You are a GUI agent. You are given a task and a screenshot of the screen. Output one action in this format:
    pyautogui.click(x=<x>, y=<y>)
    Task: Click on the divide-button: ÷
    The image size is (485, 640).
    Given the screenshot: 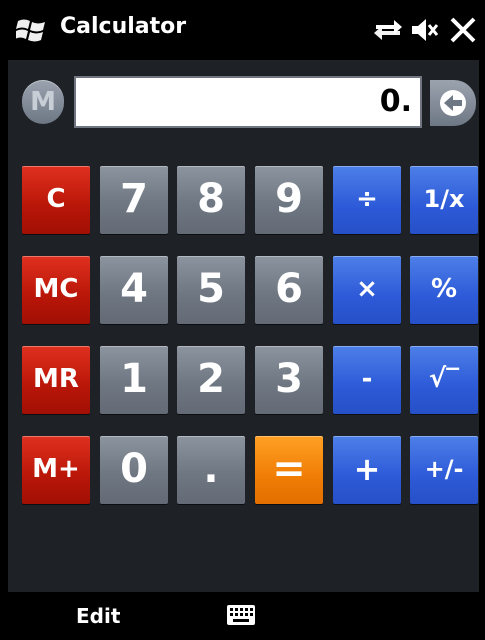 What is the action you would take?
    pyautogui.click(x=367, y=200)
    